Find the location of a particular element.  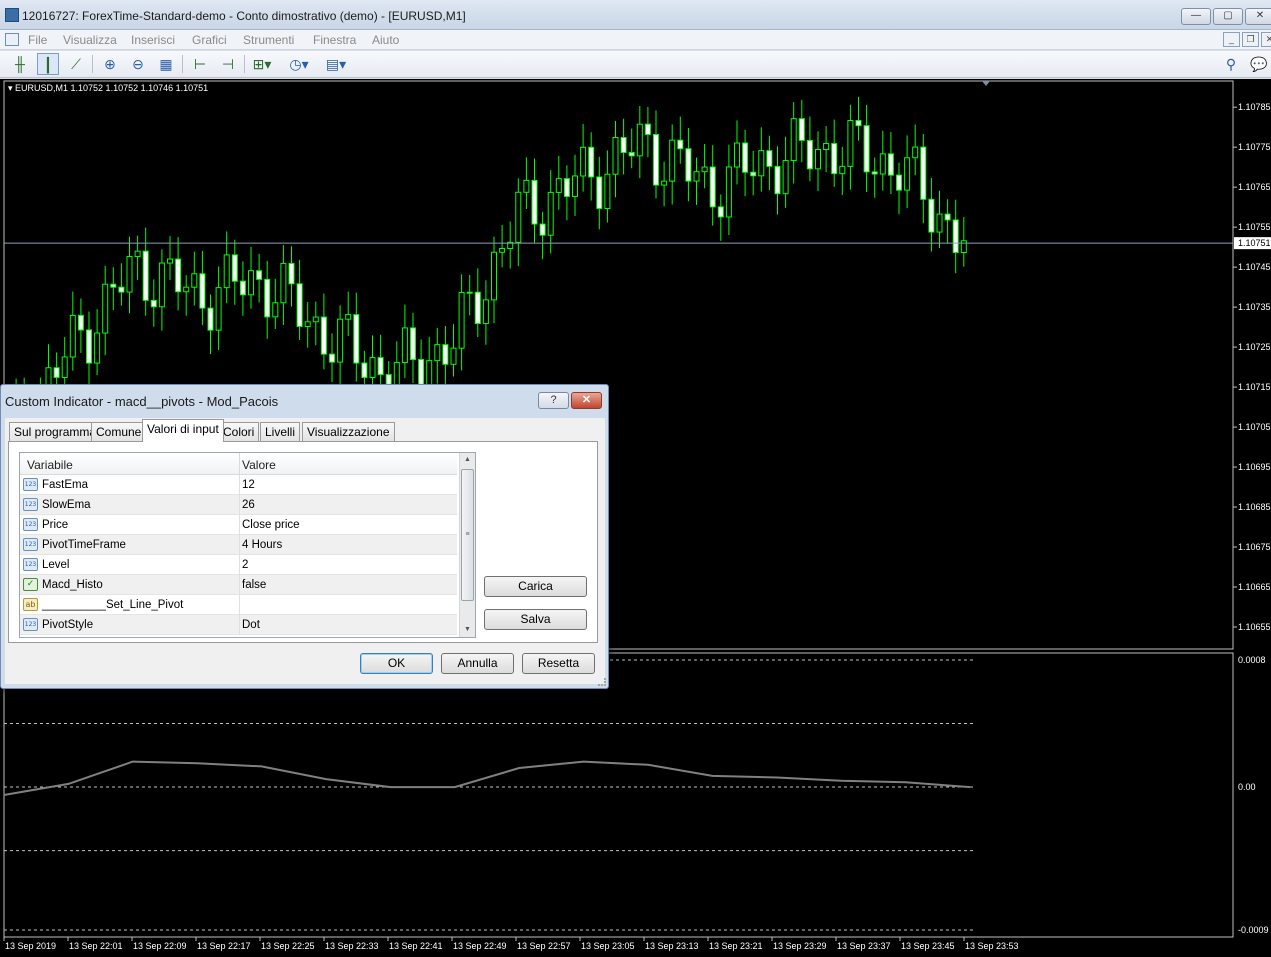

help-button: ? is located at coordinates (553, 400).